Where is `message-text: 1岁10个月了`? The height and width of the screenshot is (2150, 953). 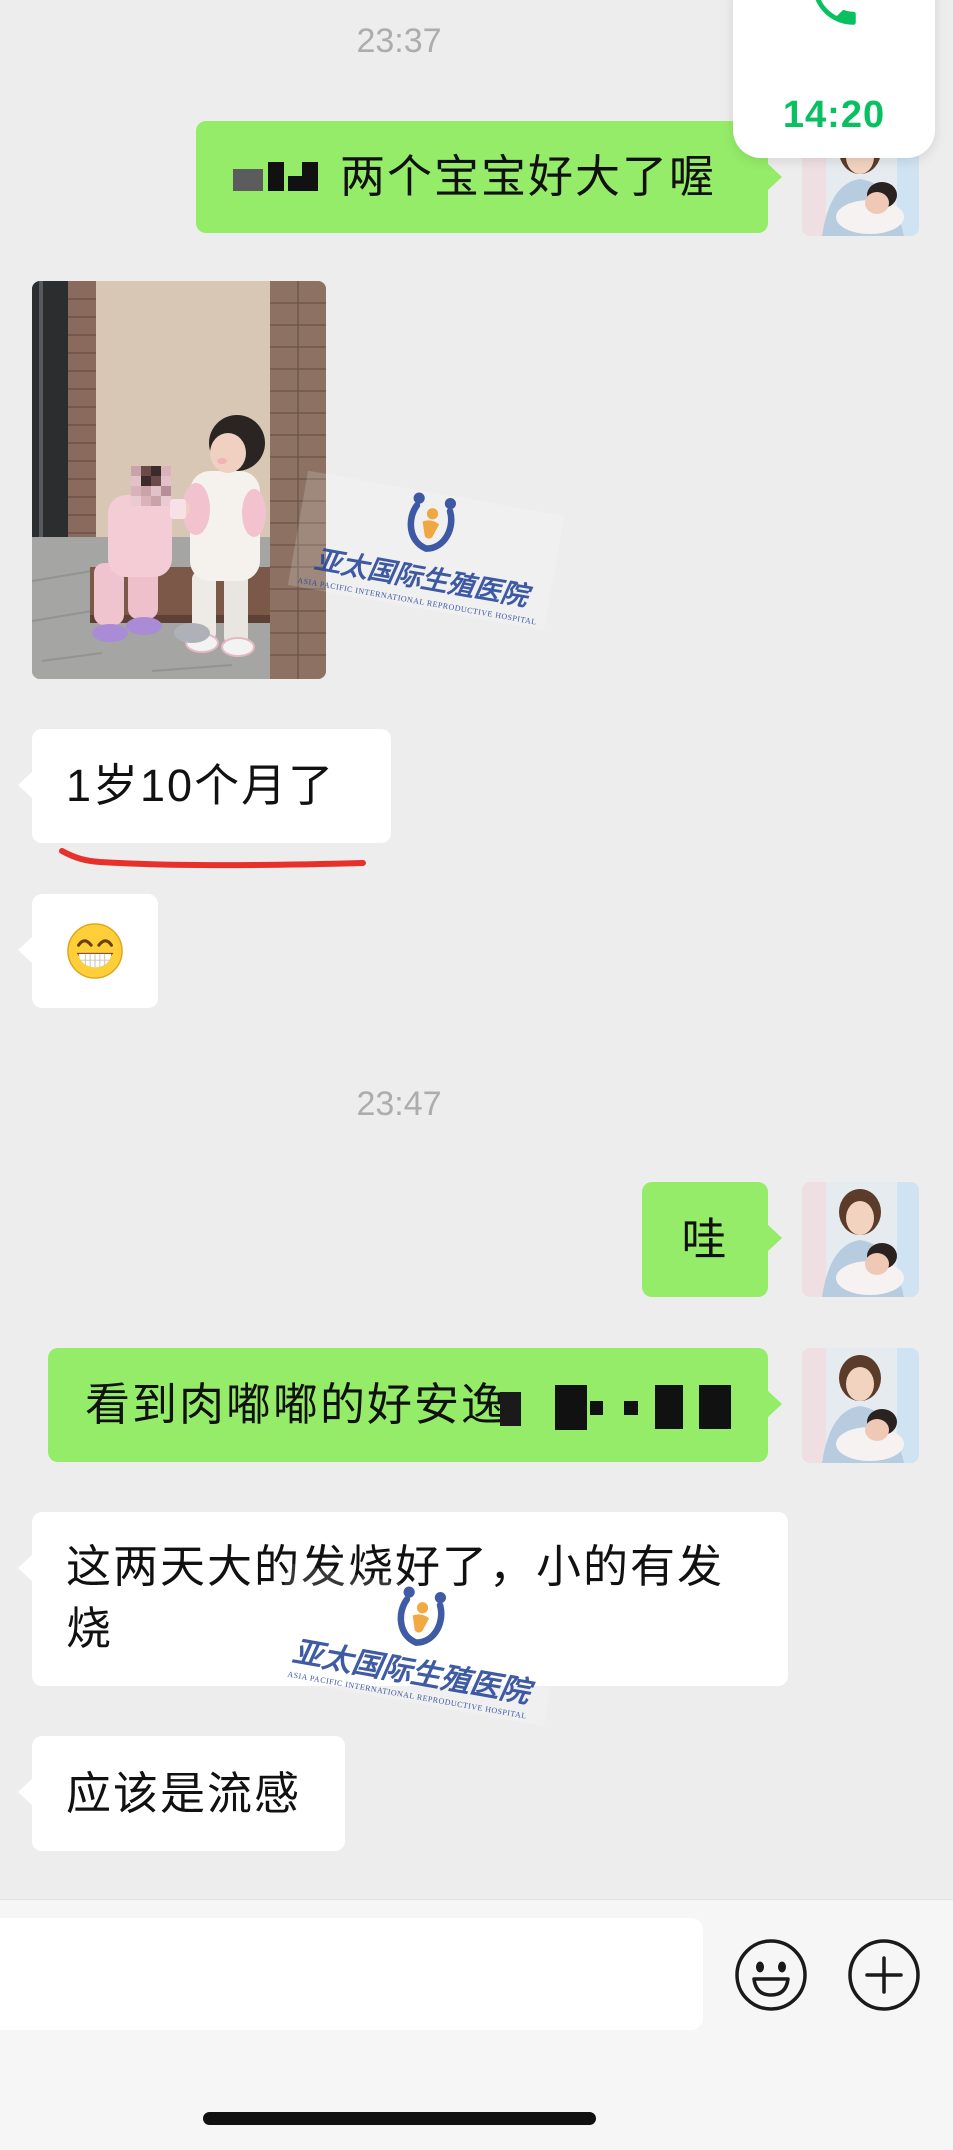 message-text: 1岁10个月了 is located at coordinates (201, 785).